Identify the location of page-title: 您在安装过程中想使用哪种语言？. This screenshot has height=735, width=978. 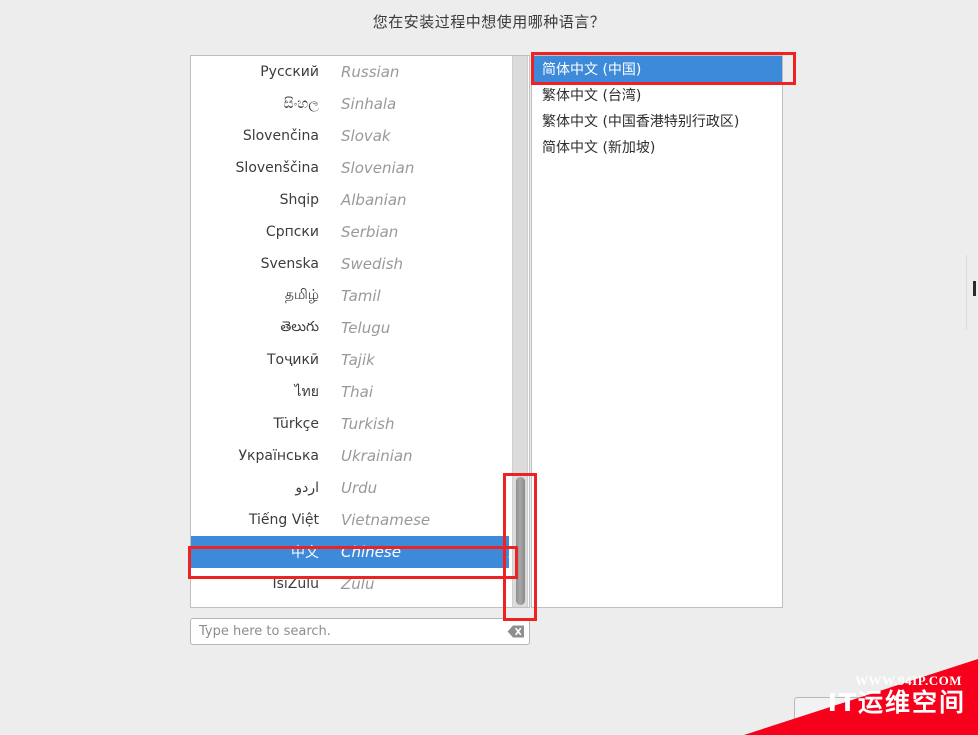
(489, 22).